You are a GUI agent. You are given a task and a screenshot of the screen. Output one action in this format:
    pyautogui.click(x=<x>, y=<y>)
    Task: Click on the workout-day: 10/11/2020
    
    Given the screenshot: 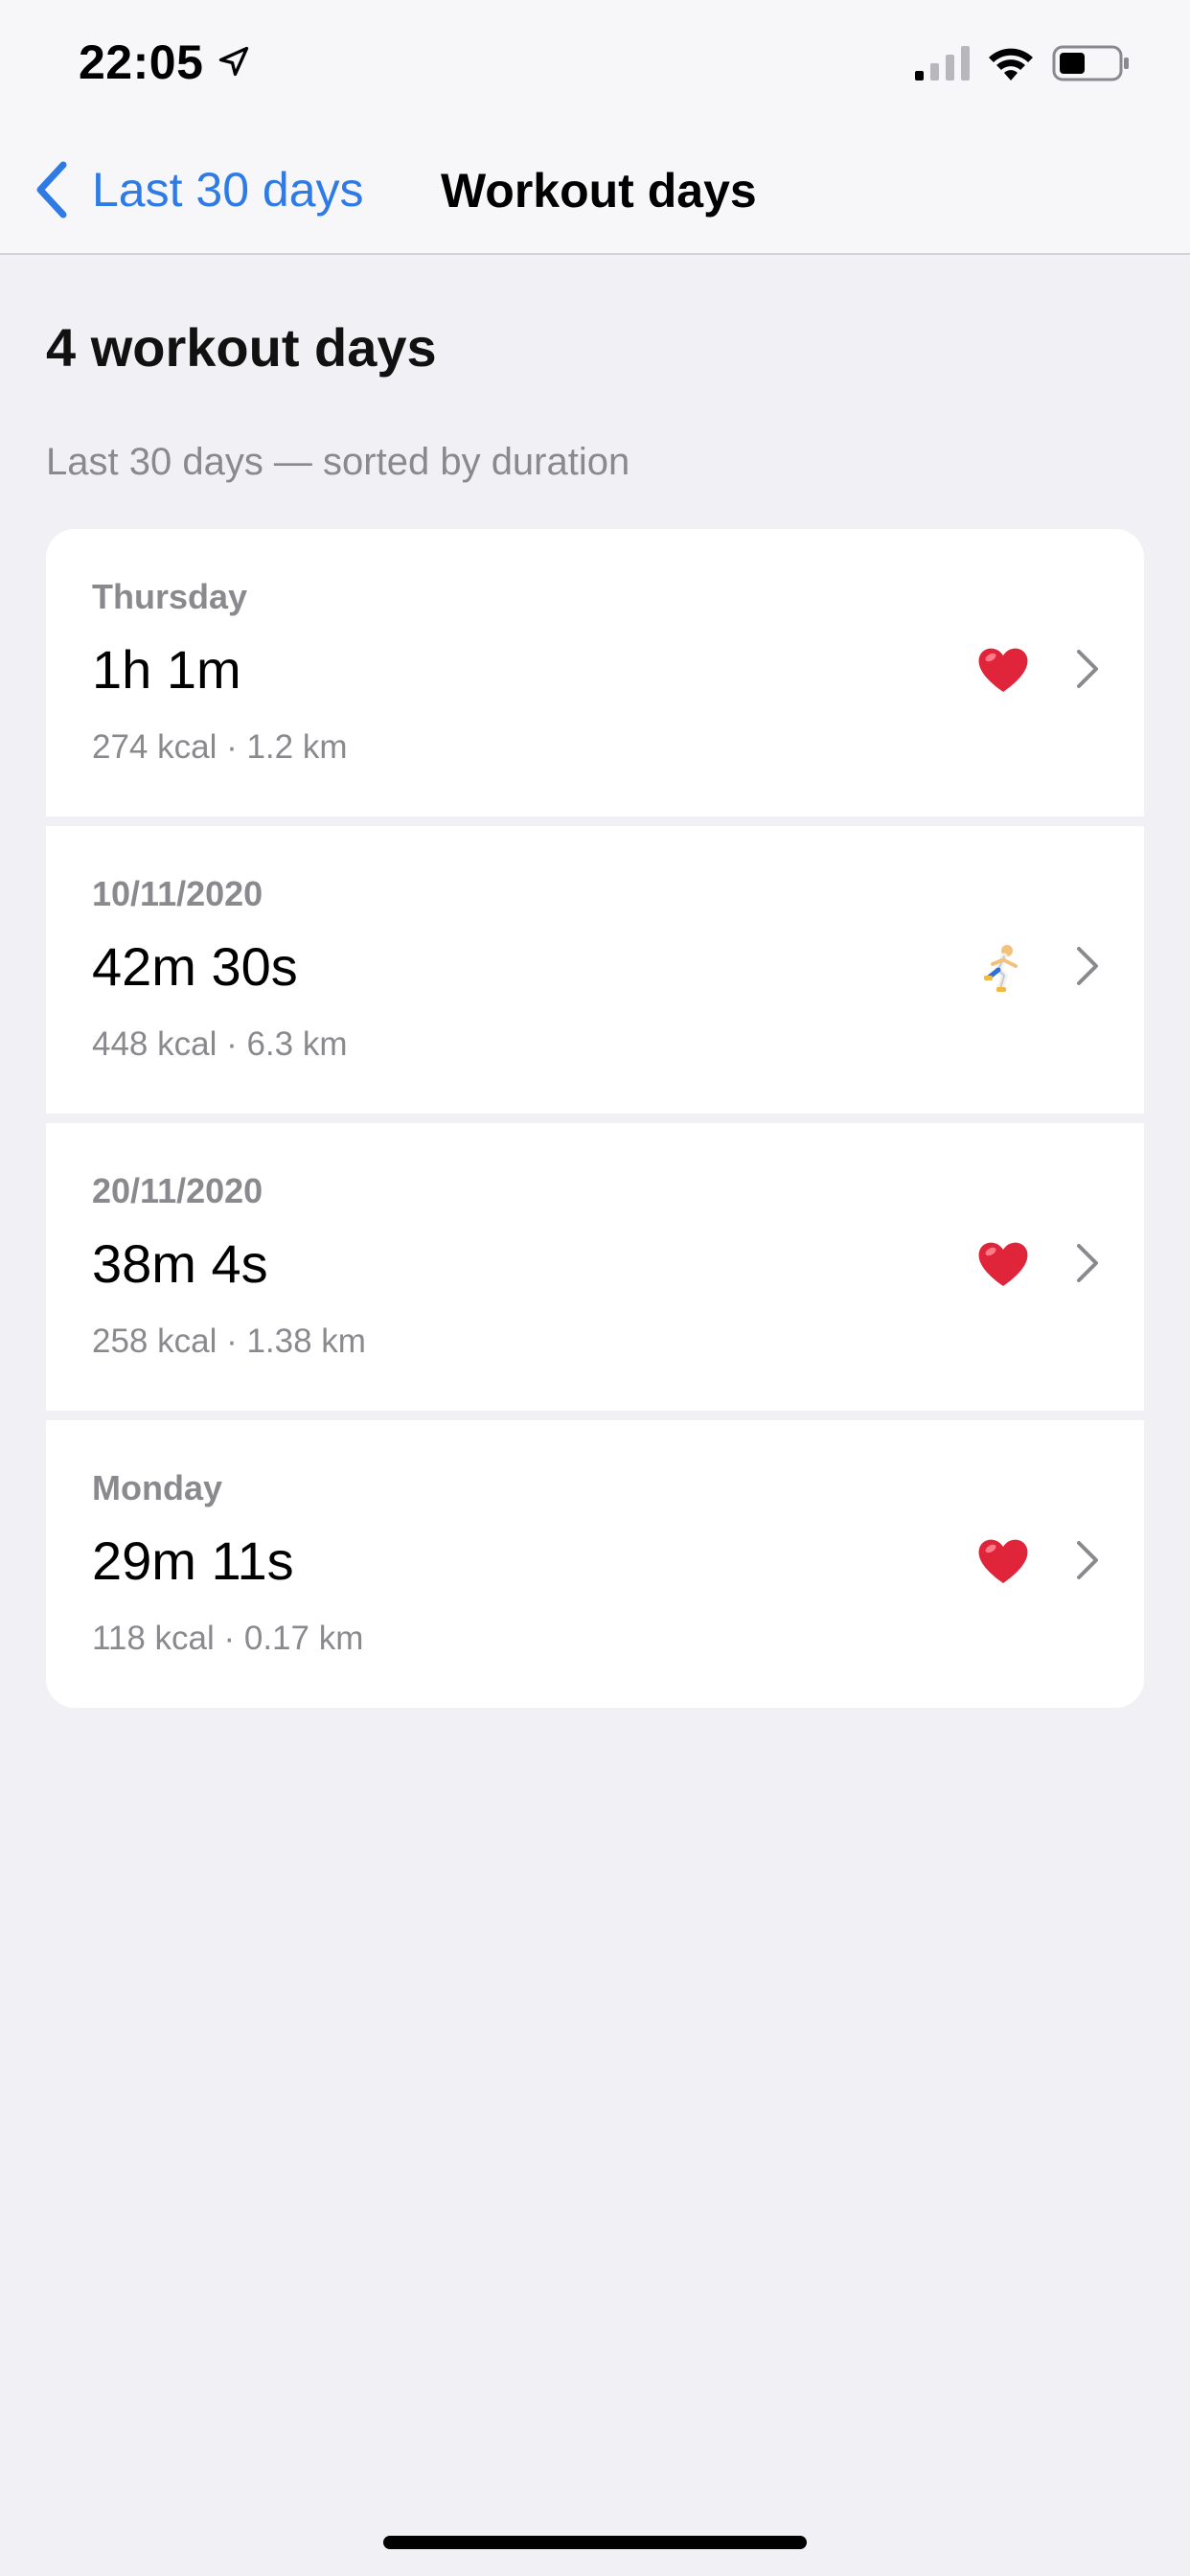 What is the action you would take?
    pyautogui.click(x=178, y=893)
    